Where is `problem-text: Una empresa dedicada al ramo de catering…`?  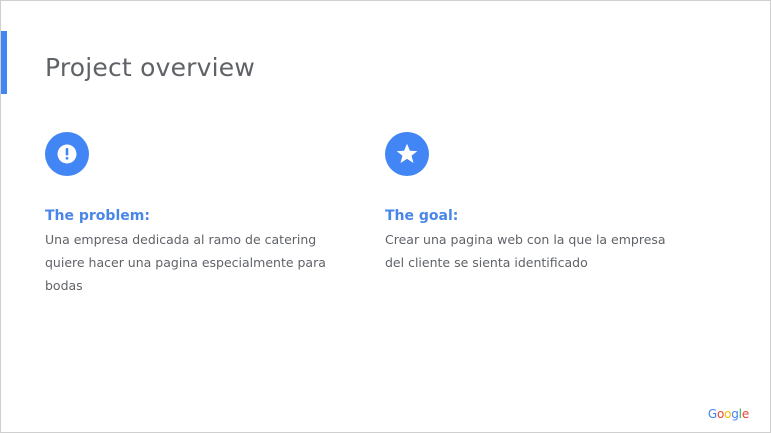 problem-text: Una empresa dedicada al ramo de catering… is located at coordinates (185, 262).